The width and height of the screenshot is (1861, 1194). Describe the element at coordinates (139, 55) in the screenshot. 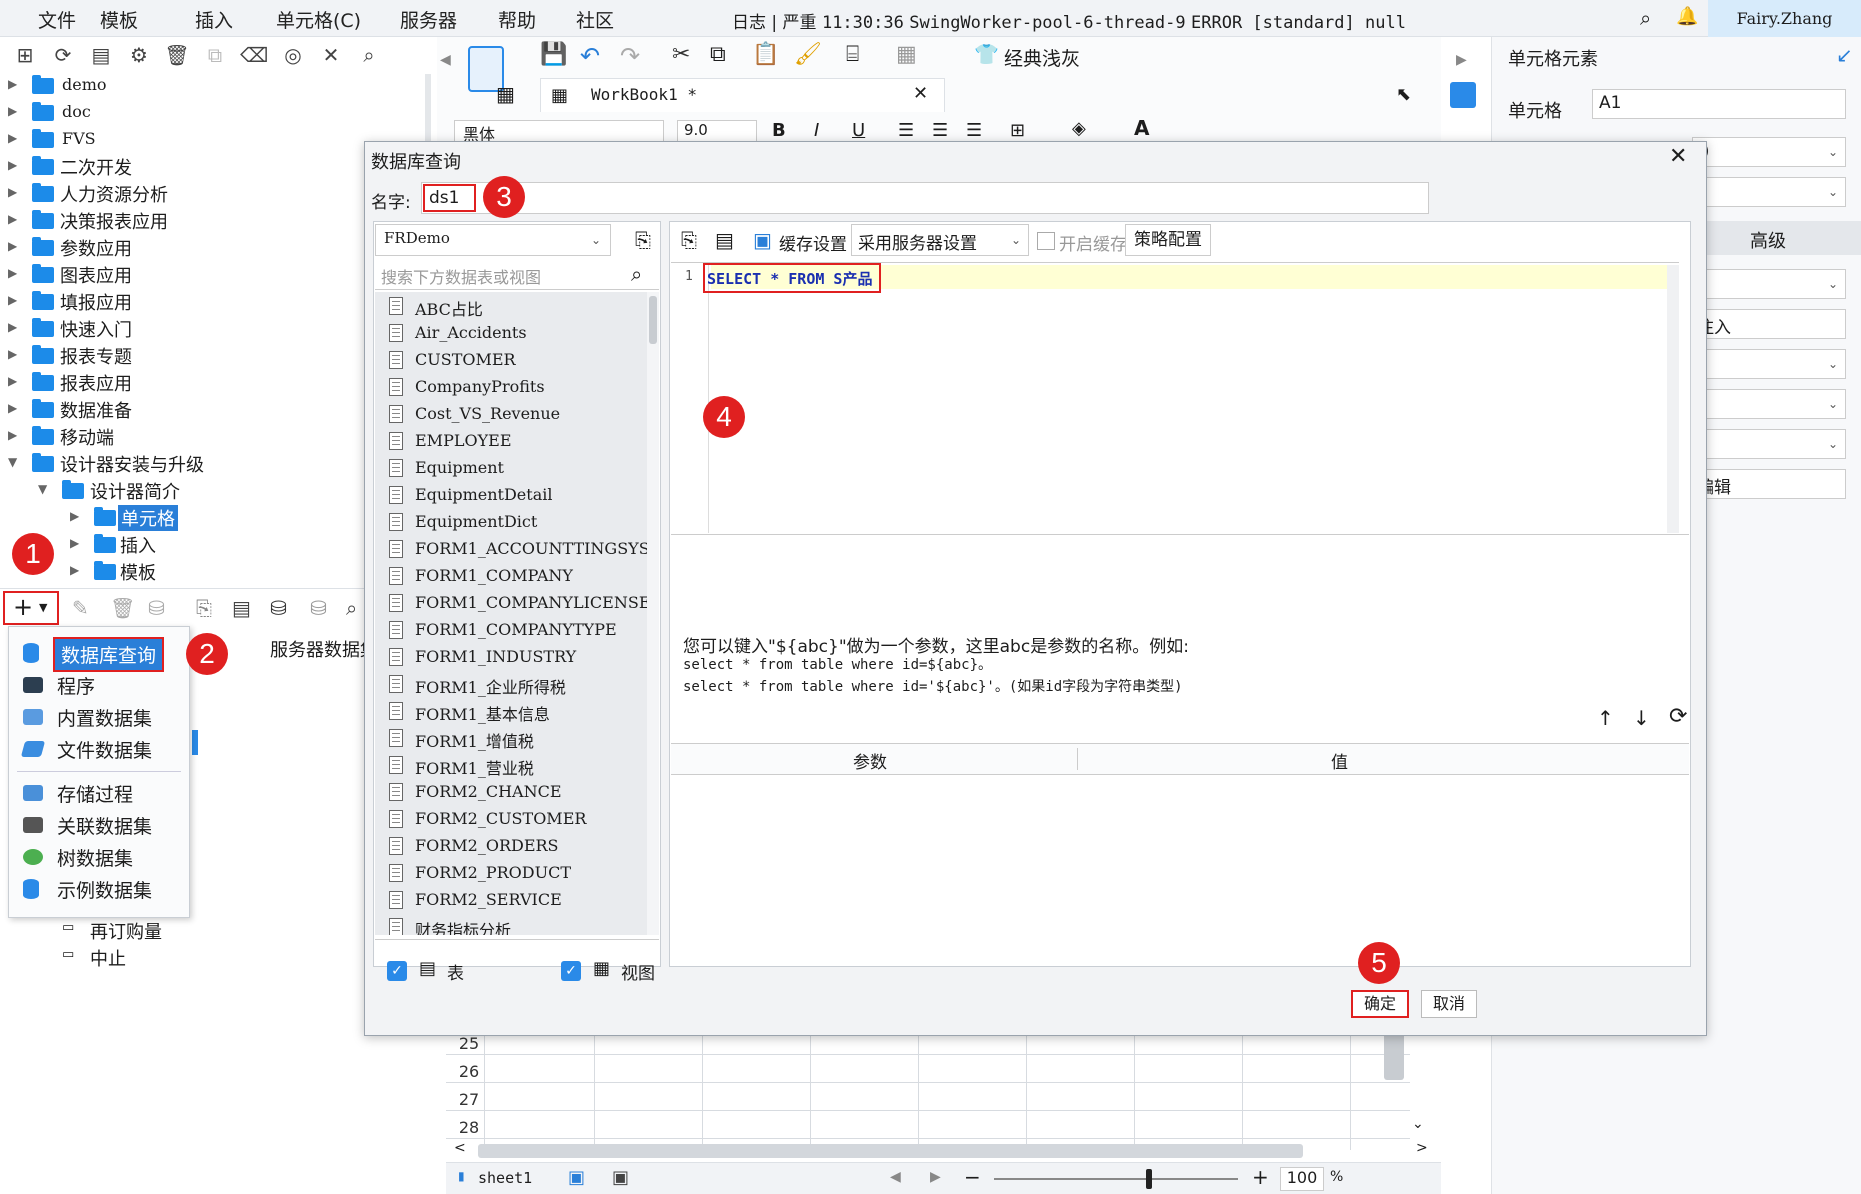

I see `settings-icon: ⚙` at that location.